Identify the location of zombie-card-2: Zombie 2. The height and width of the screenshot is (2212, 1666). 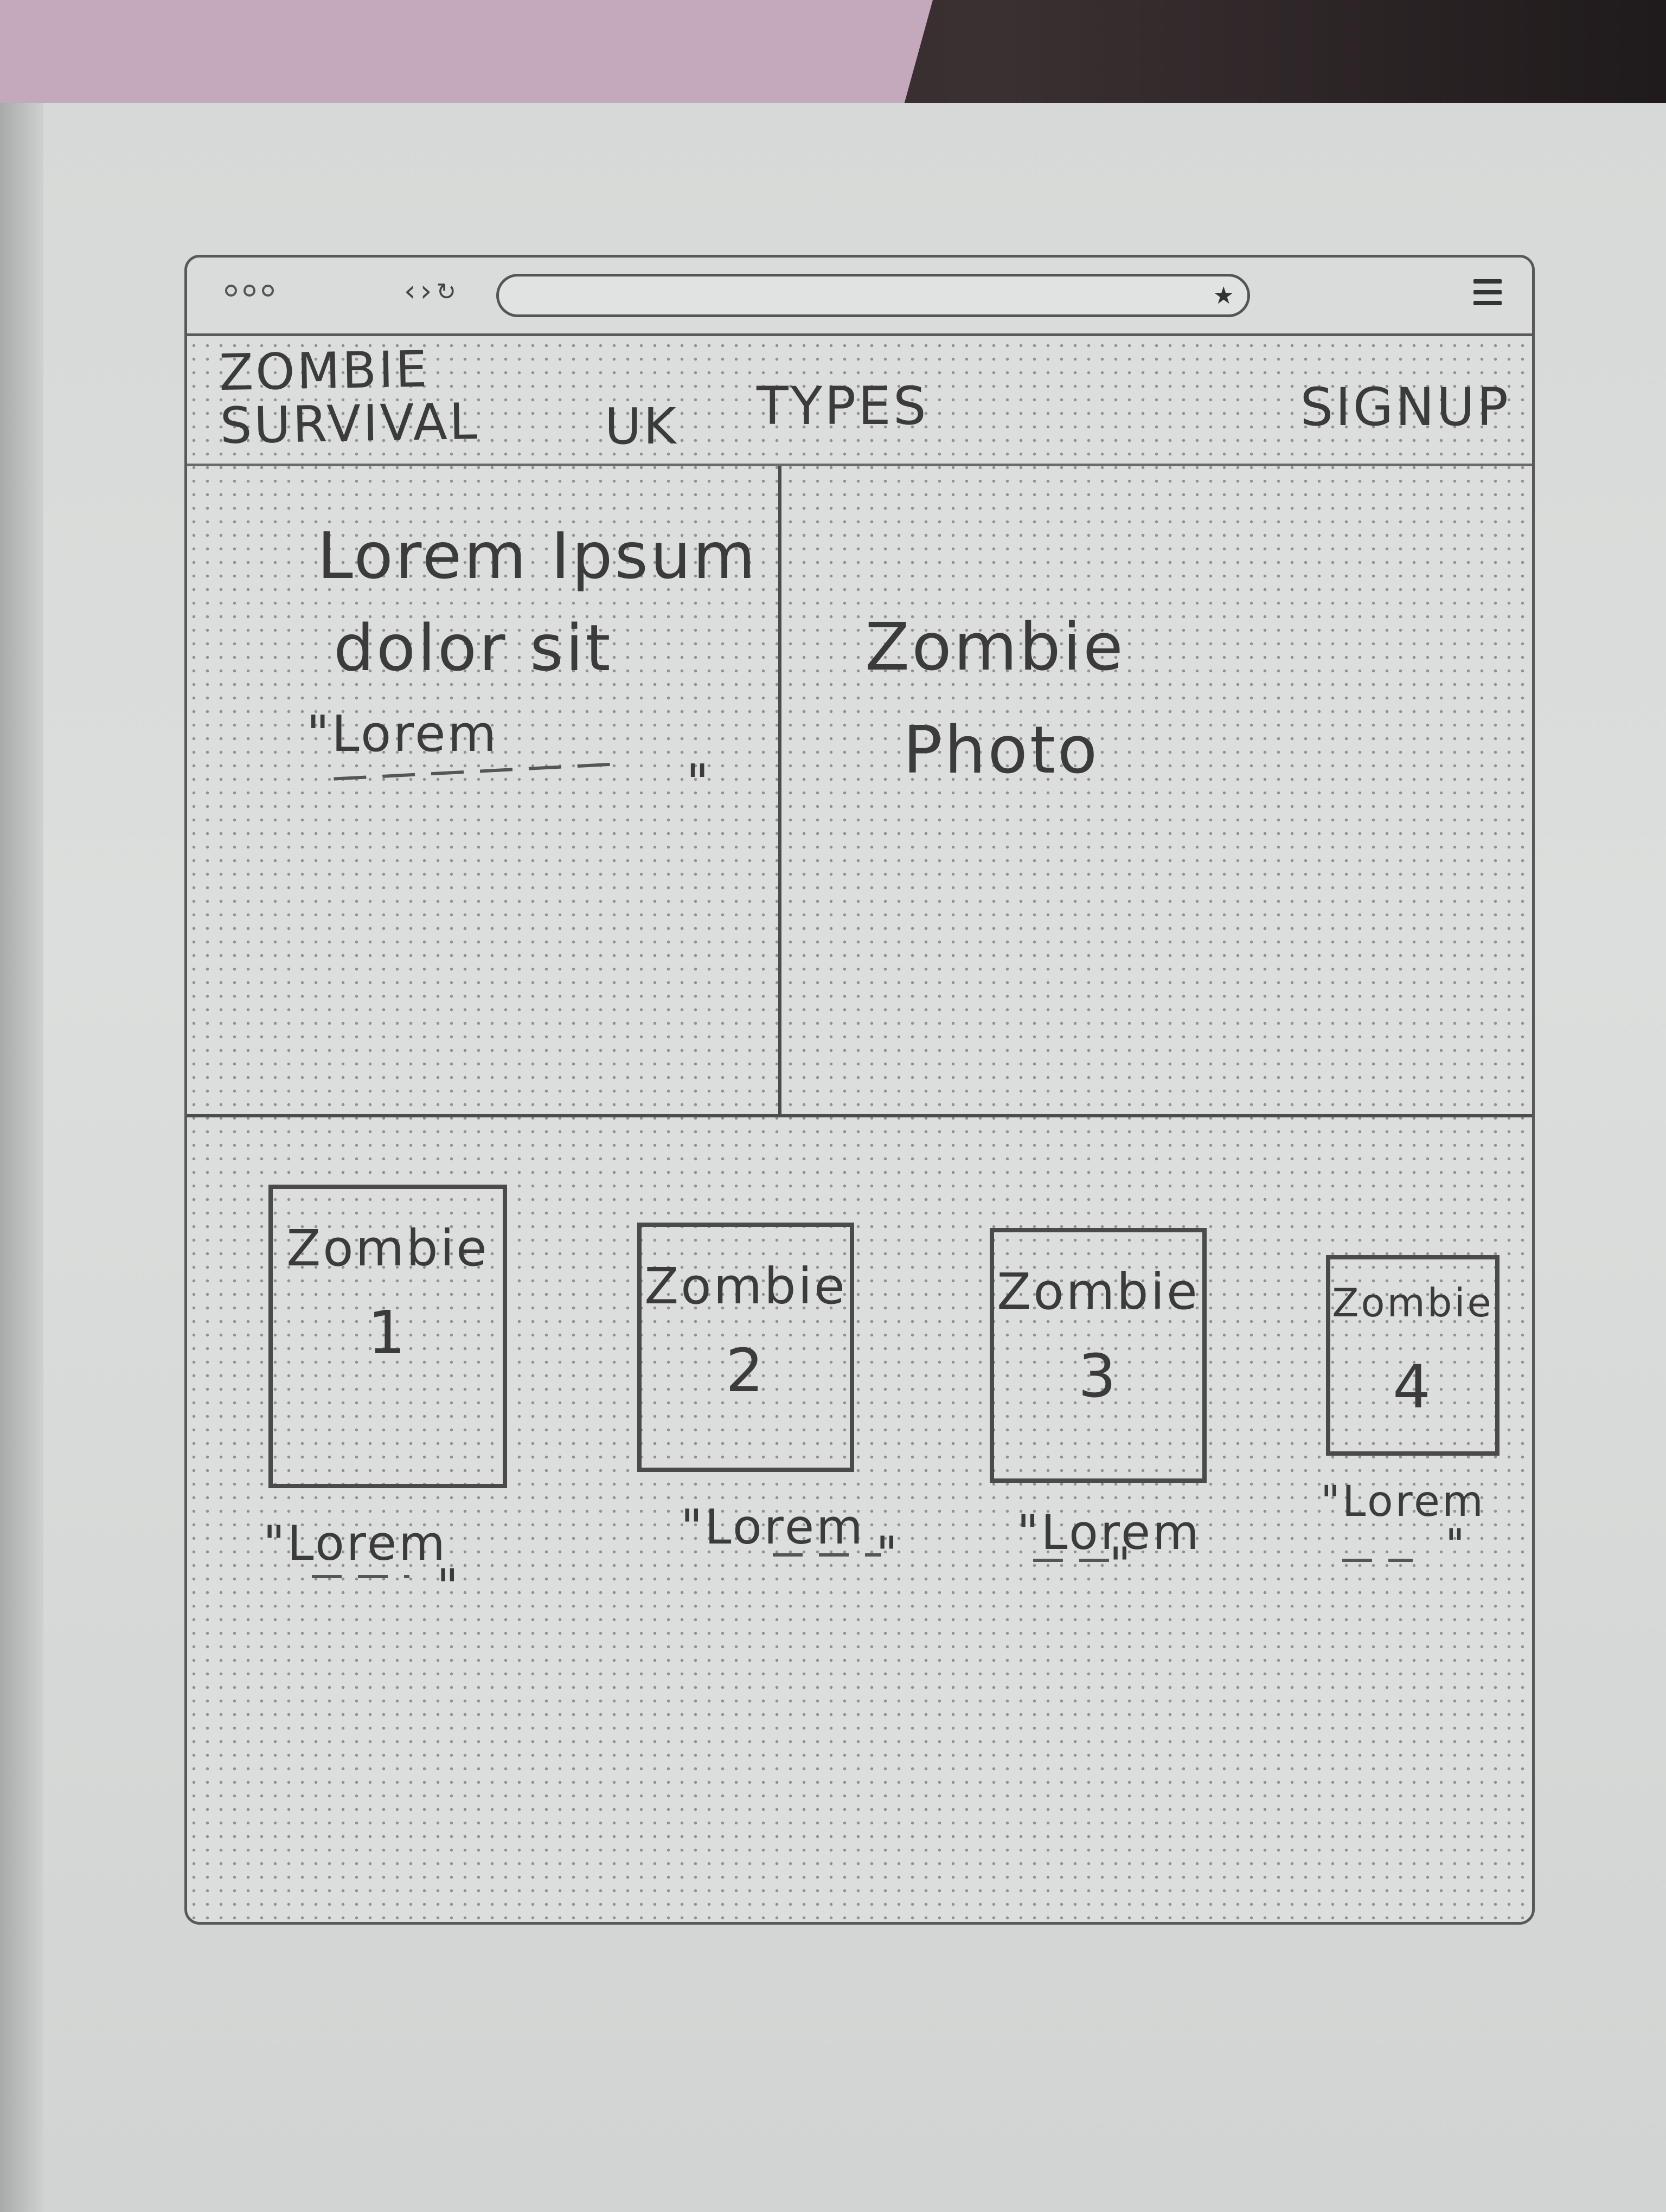
(745, 1347).